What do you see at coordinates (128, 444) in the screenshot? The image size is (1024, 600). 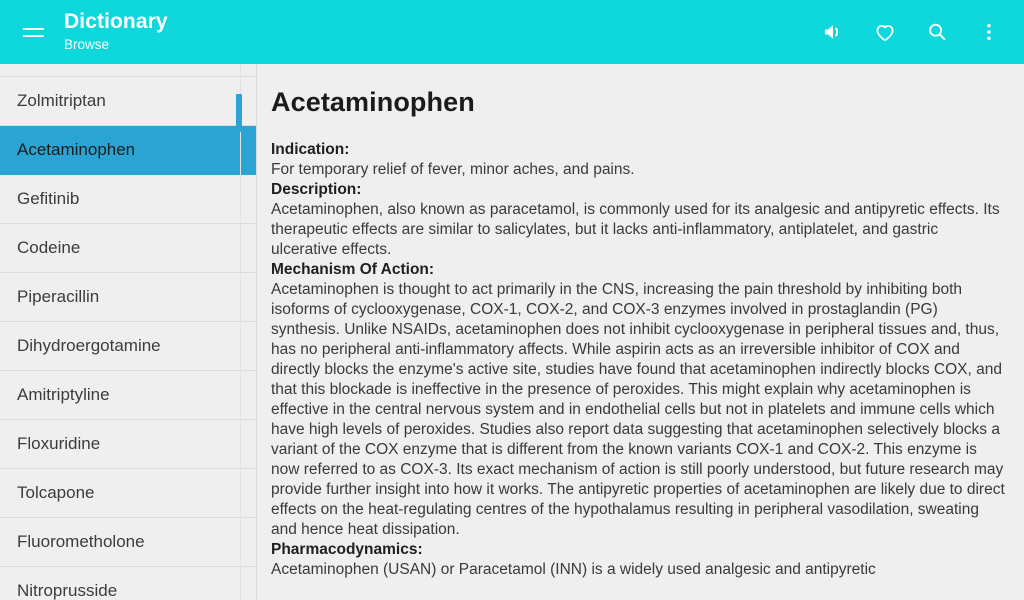 I see `list-item: Floxuridine` at bounding box center [128, 444].